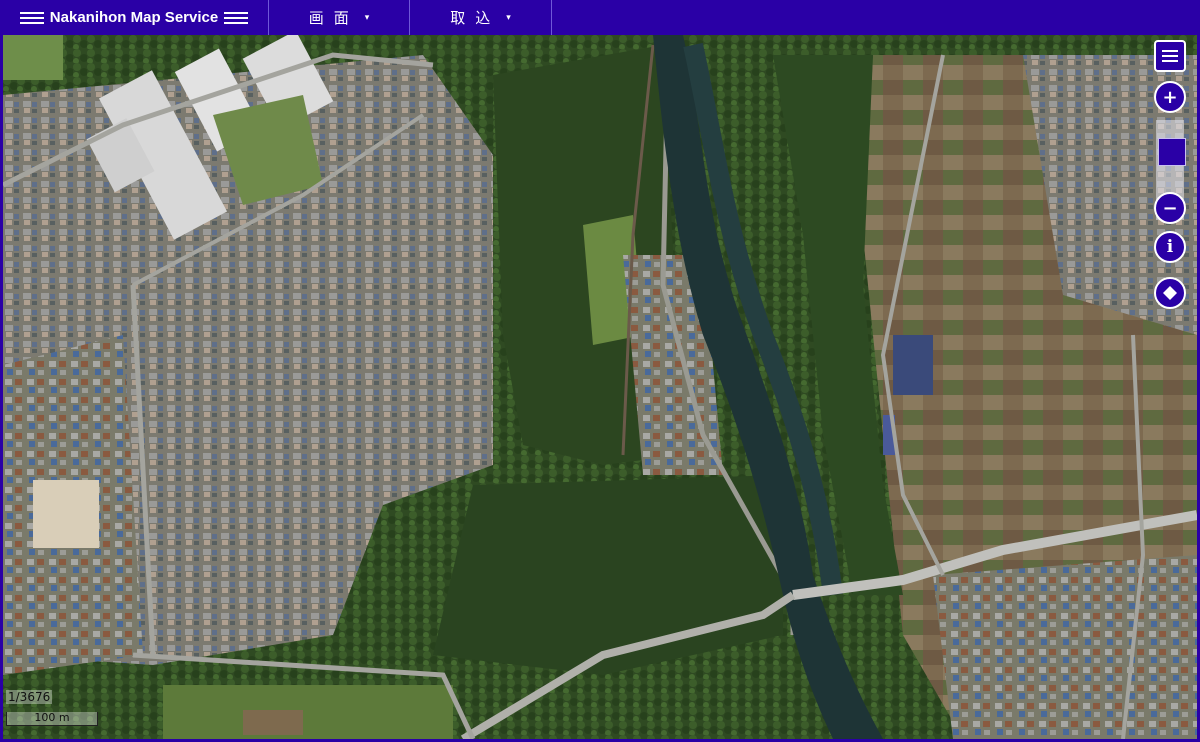  I want to click on layers-icon, so click(1170, 293).